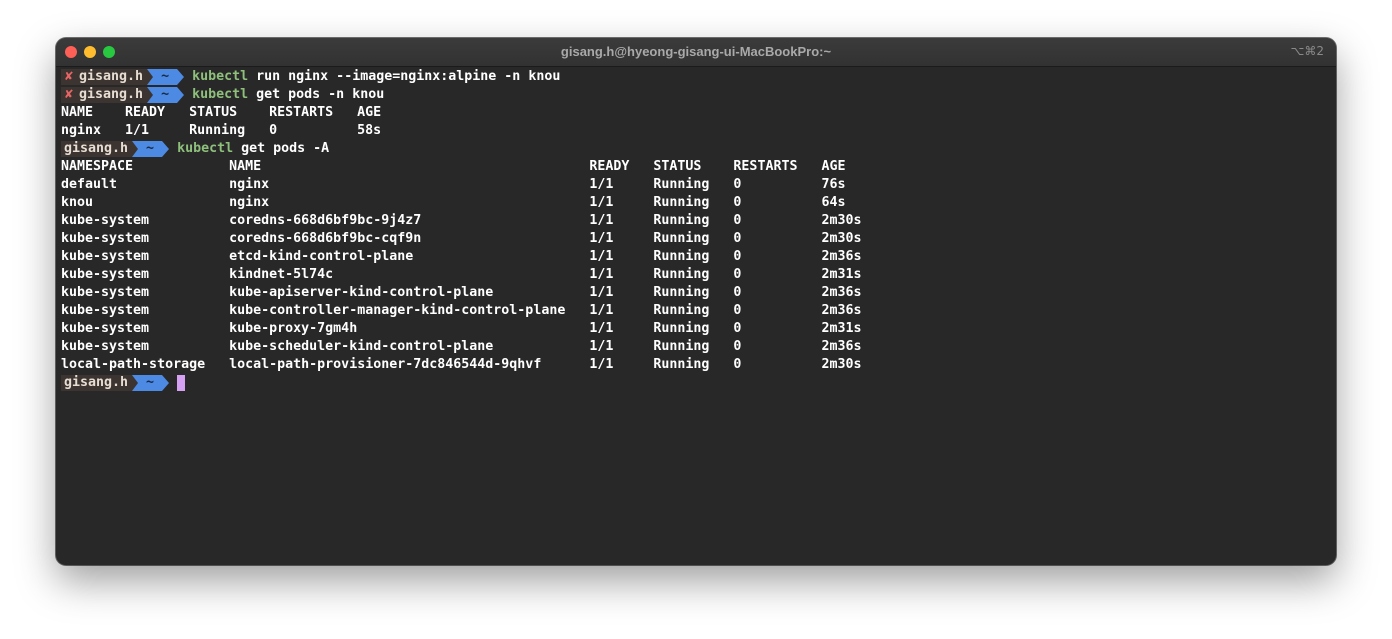  What do you see at coordinates (249, 202) in the screenshot?
I see `table-cell: nginx` at bounding box center [249, 202].